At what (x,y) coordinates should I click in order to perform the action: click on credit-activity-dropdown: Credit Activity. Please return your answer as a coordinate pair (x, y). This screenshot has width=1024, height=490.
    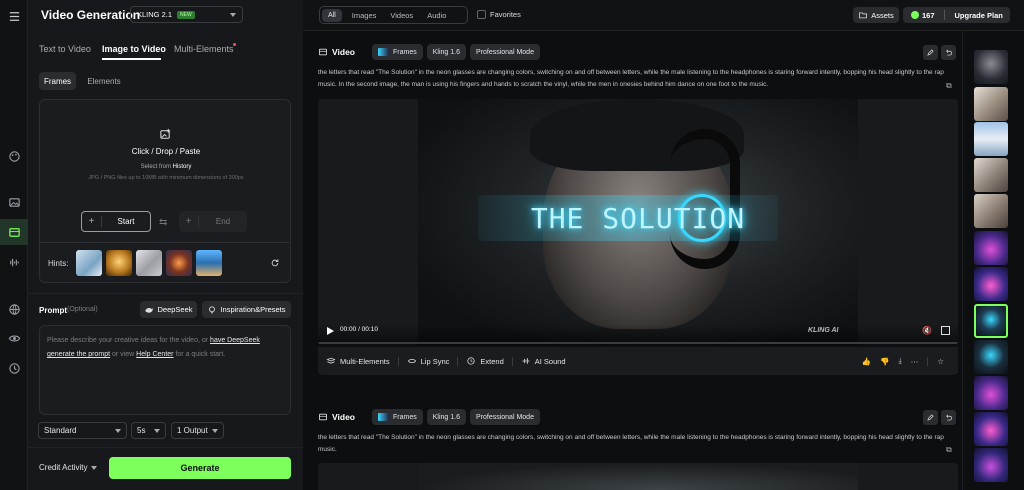
    Looking at the image, I should click on (68, 467).